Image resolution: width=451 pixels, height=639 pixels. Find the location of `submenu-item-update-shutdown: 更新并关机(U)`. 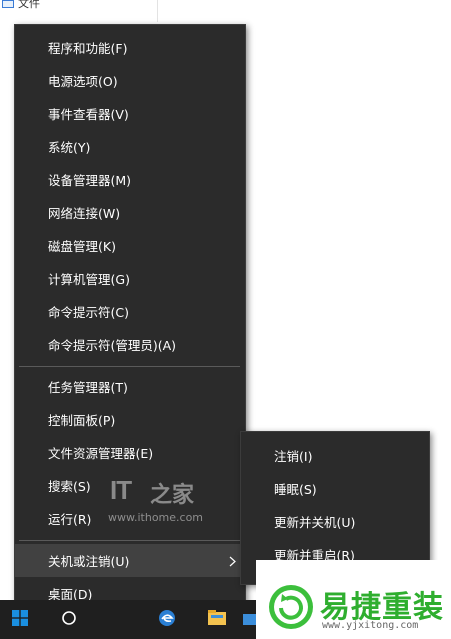

submenu-item-update-shutdown: 更新并关机(U) is located at coordinates (335, 521).